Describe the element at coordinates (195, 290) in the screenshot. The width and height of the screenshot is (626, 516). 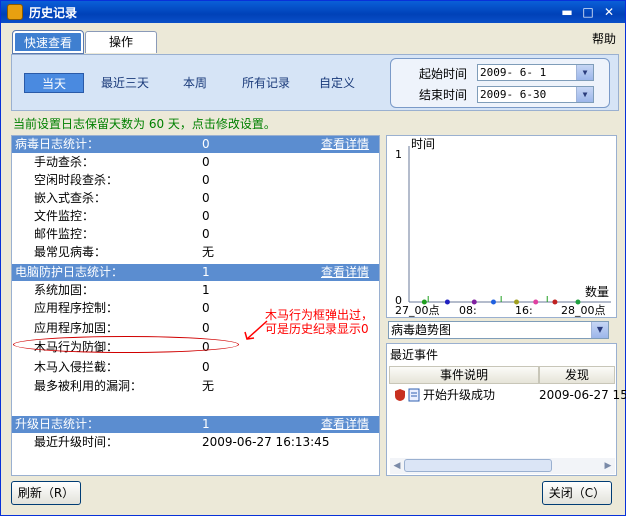
I see `stat-row: 系统加固： 1` at that location.